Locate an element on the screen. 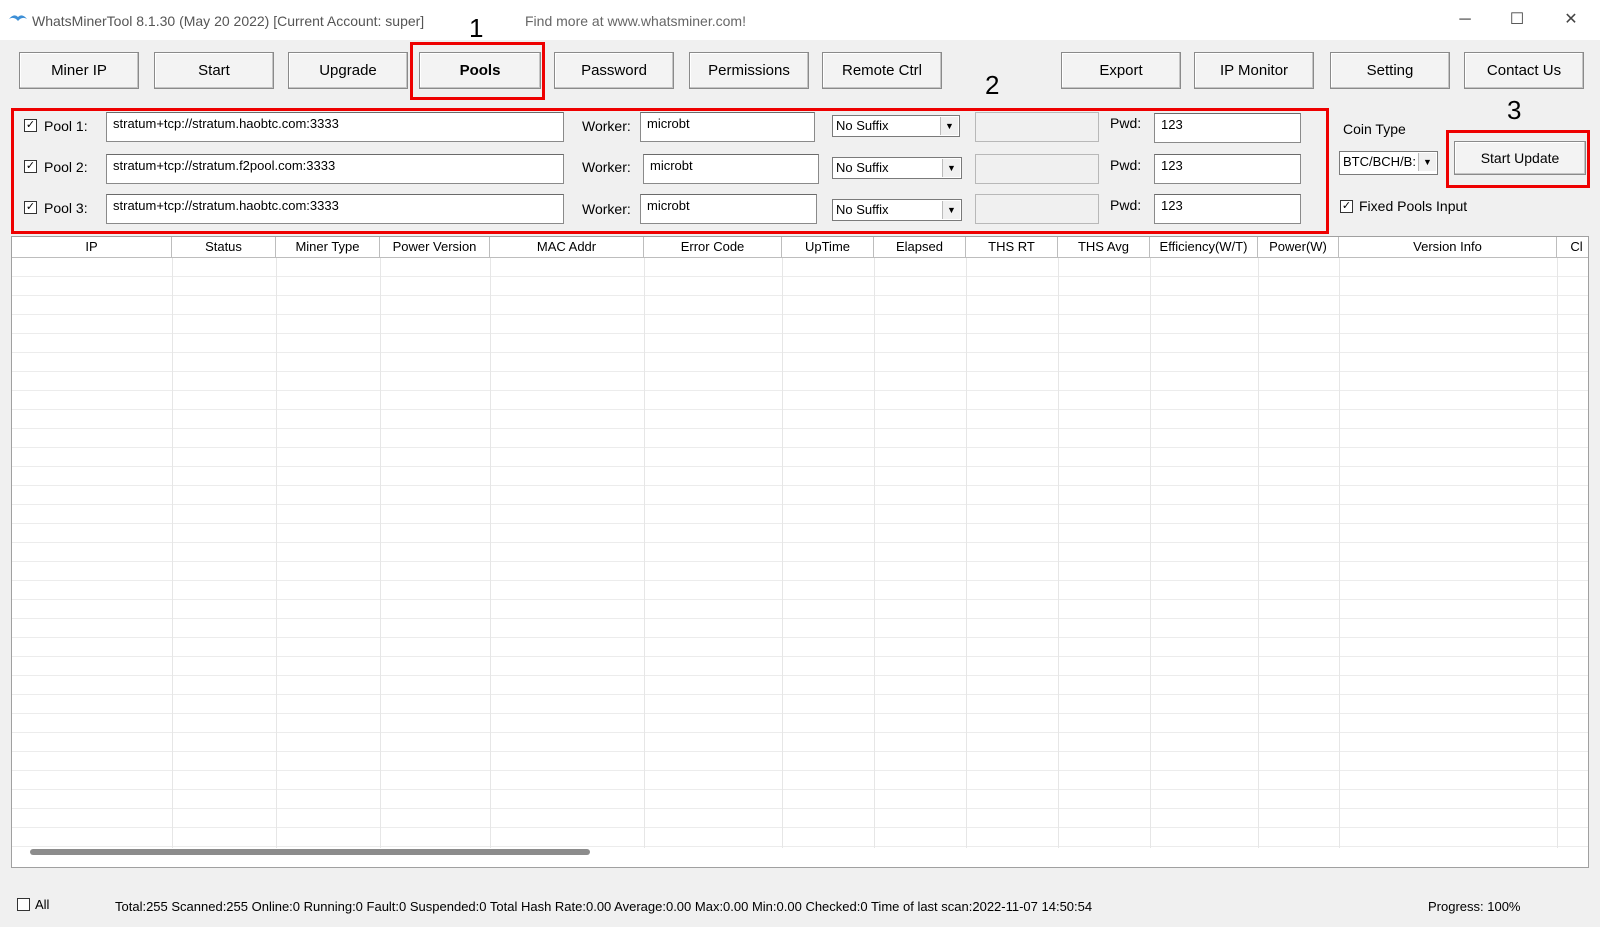  coin-type-value: BTC/BCH/B: is located at coordinates (1379, 161).